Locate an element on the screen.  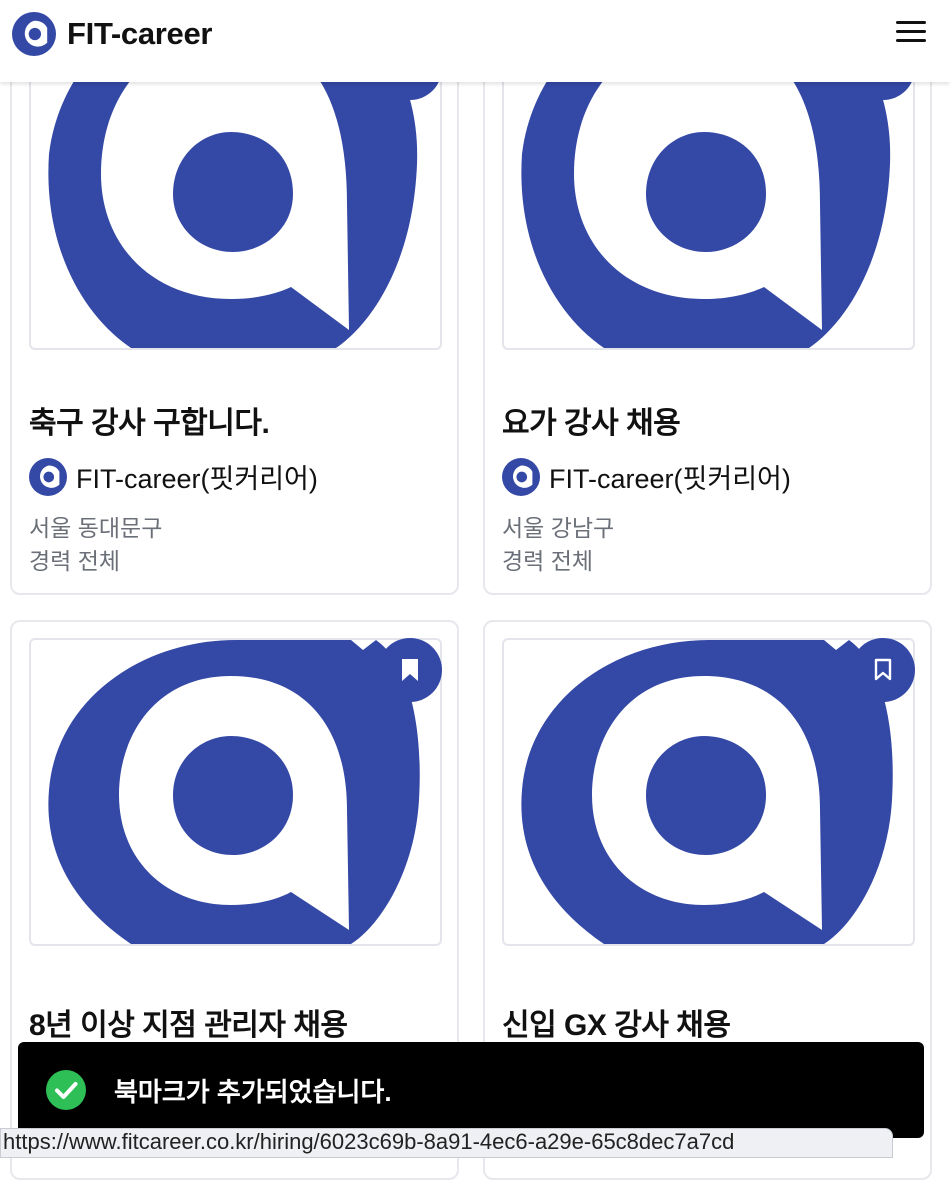
check-circle-icon is located at coordinates (66, 1090).